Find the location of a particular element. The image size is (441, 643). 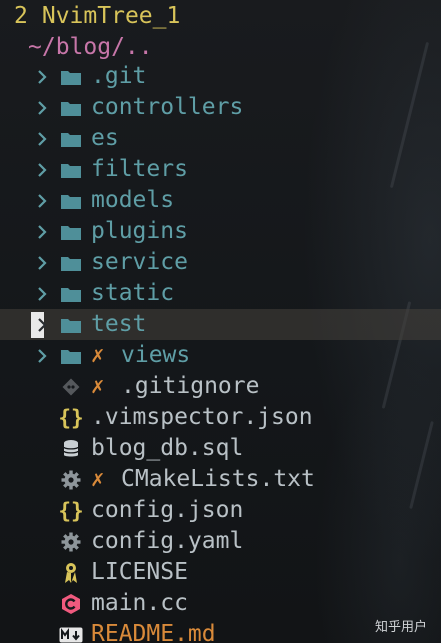

tree-item-label: config.yaml is located at coordinates (167, 541).